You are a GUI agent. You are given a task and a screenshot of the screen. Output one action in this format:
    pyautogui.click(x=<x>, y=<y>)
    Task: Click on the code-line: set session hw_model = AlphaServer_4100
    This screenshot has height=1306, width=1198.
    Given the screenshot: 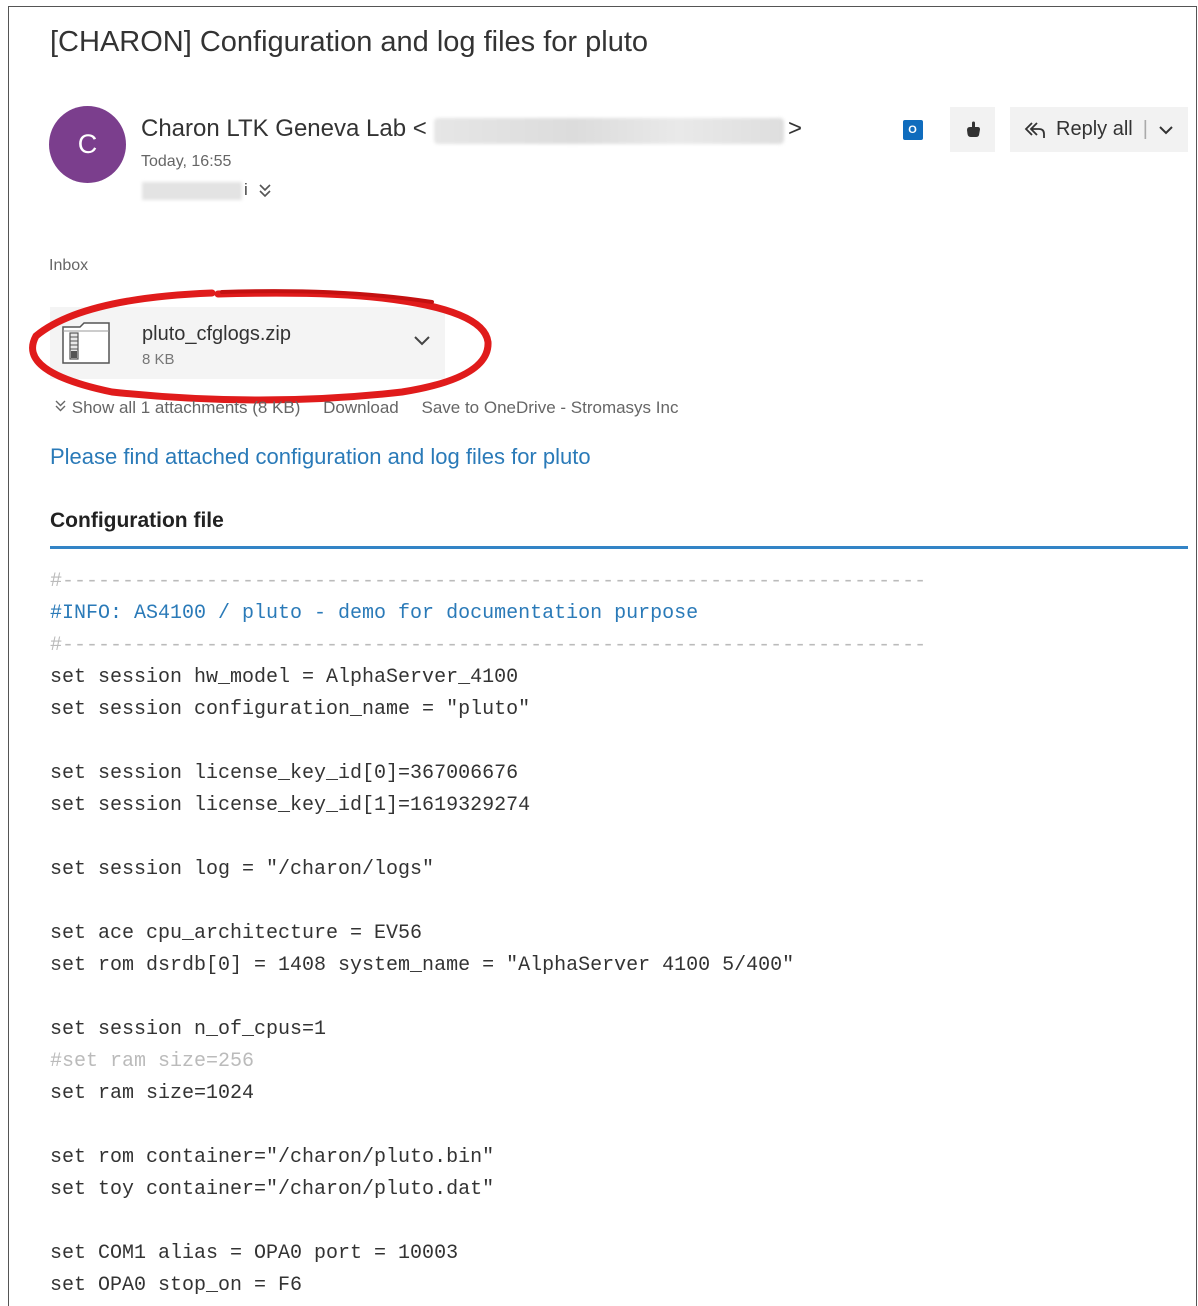 What is the action you would take?
    pyautogui.click(x=284, y=677)
    